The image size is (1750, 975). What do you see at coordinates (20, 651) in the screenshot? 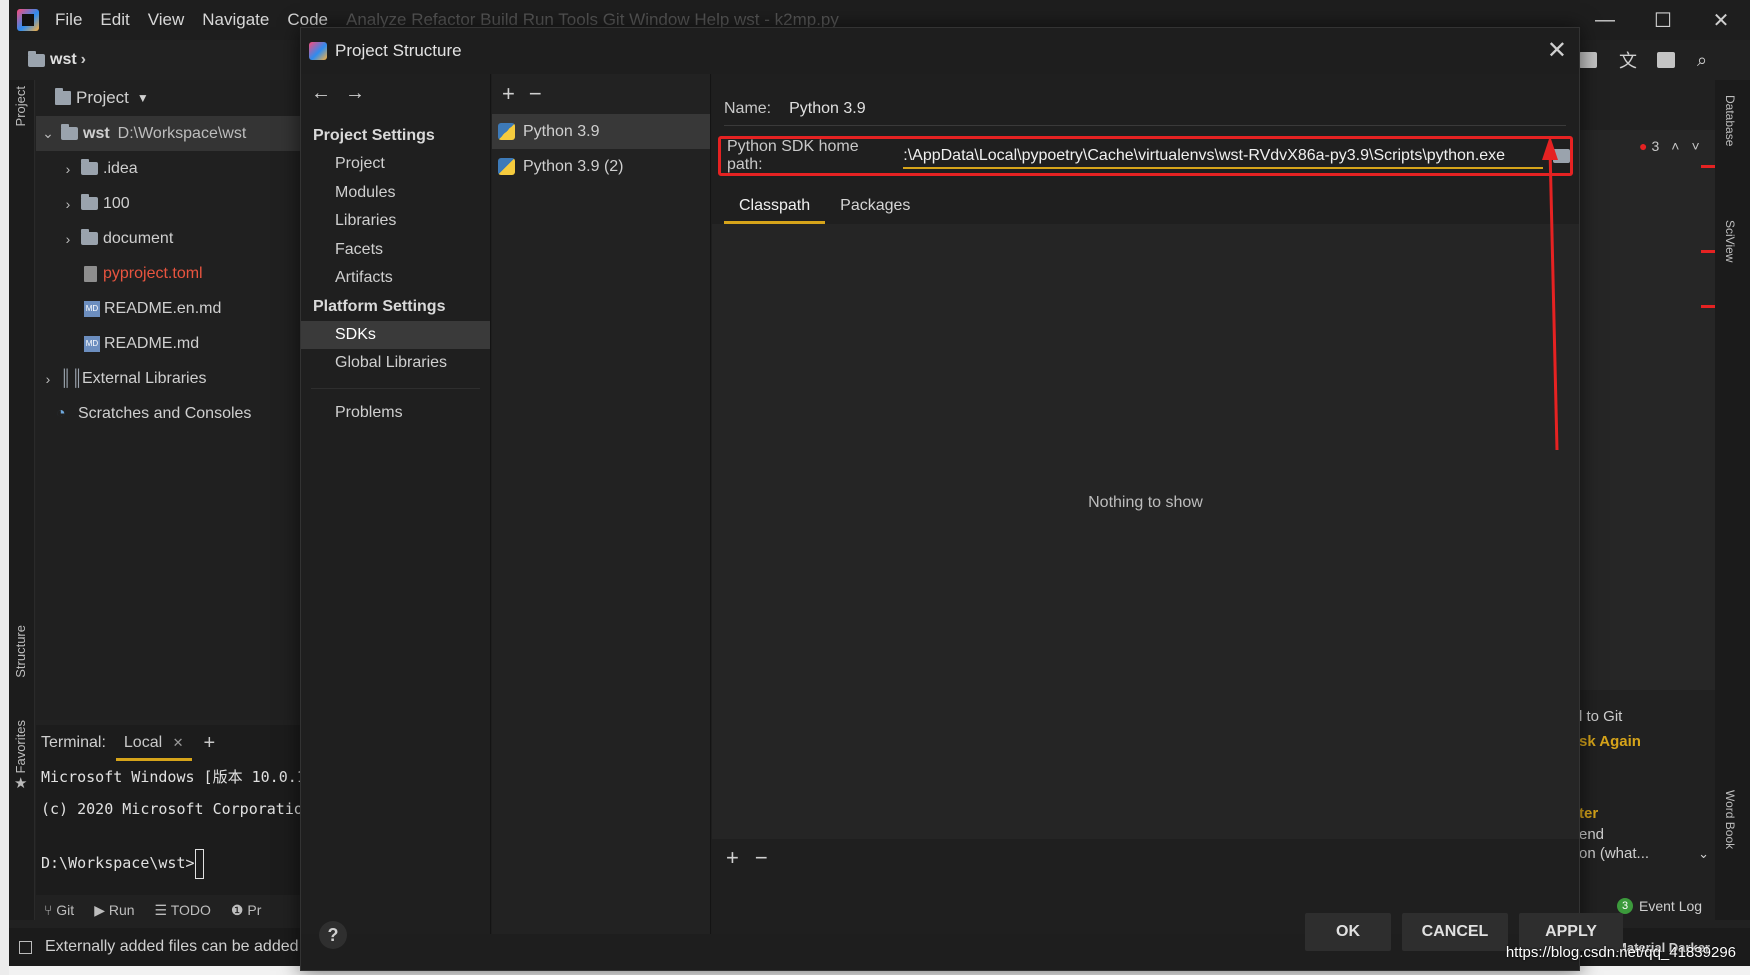
I see `tool-structure: Structure` at bounding box center [20, 651].